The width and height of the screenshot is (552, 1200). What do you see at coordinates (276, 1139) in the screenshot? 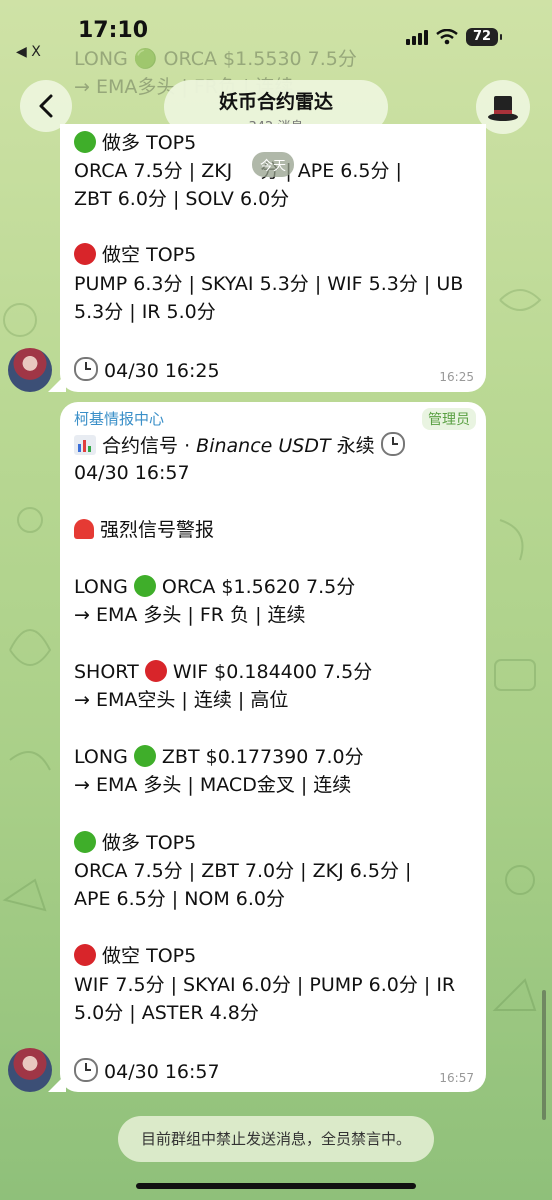
I see `muted-notice: 目前群组中禁止发送消息，全员禁言中。` at bounding box center [276, 1139].